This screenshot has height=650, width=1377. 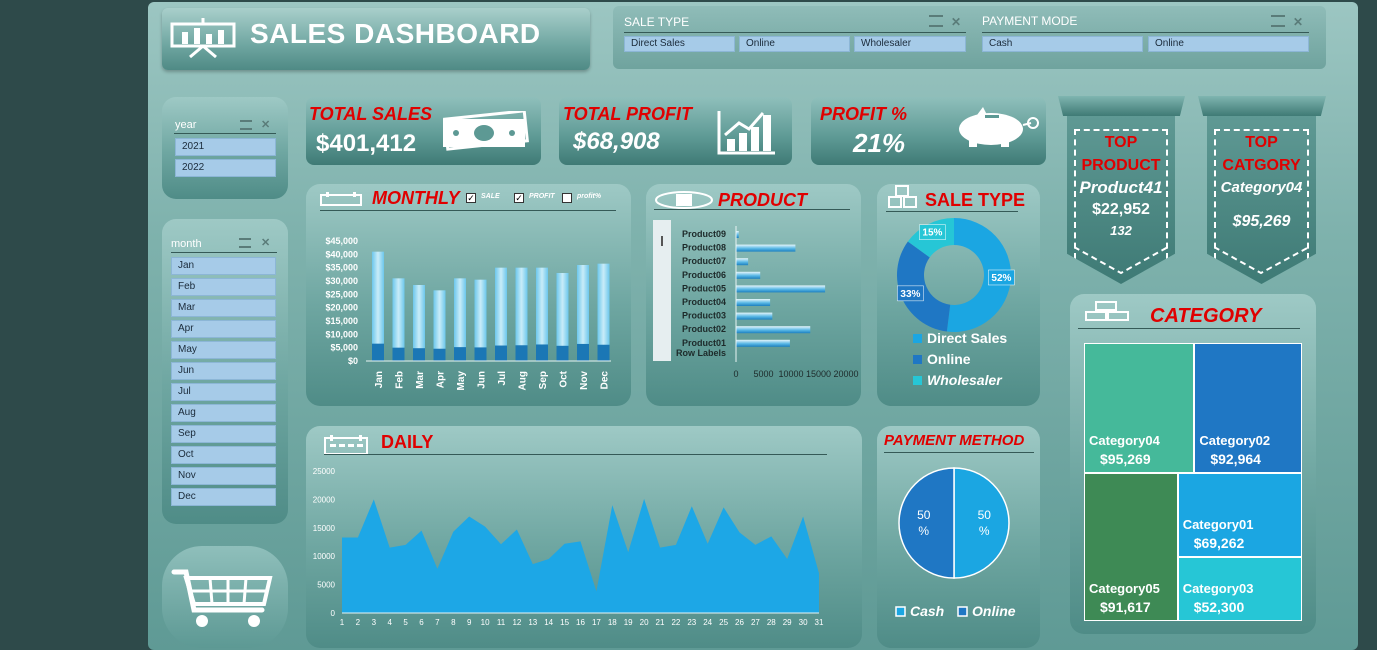 I want to click on category-tile: Category01 $69,262, so click(x=1239, y=515).